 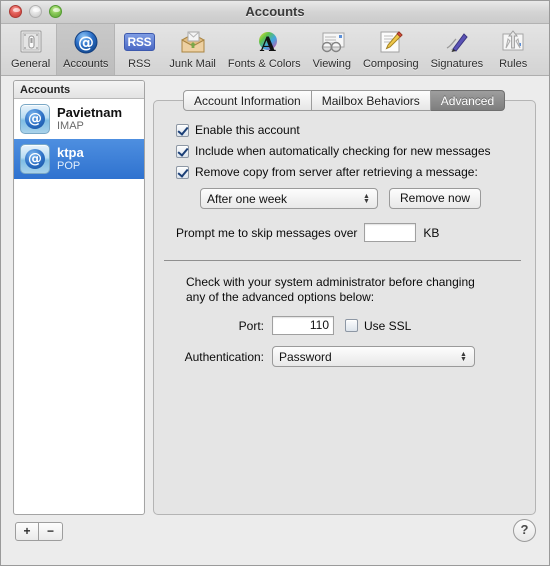 I want to click on skip-messages-input, so click(x=390, y=232).